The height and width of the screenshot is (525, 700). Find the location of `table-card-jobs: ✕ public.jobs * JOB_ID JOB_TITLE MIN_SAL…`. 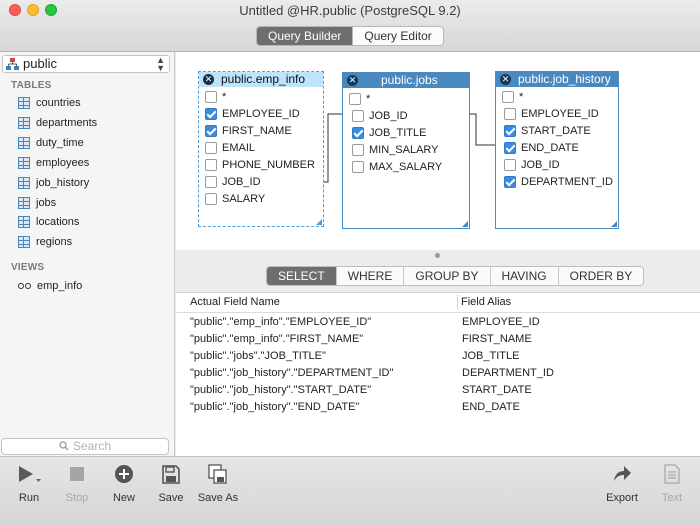

table-card-jobs: ✕ public.jobs * JOB_ID JOB_TITLE MIN_SAL… is located at coordinates (406, 150).